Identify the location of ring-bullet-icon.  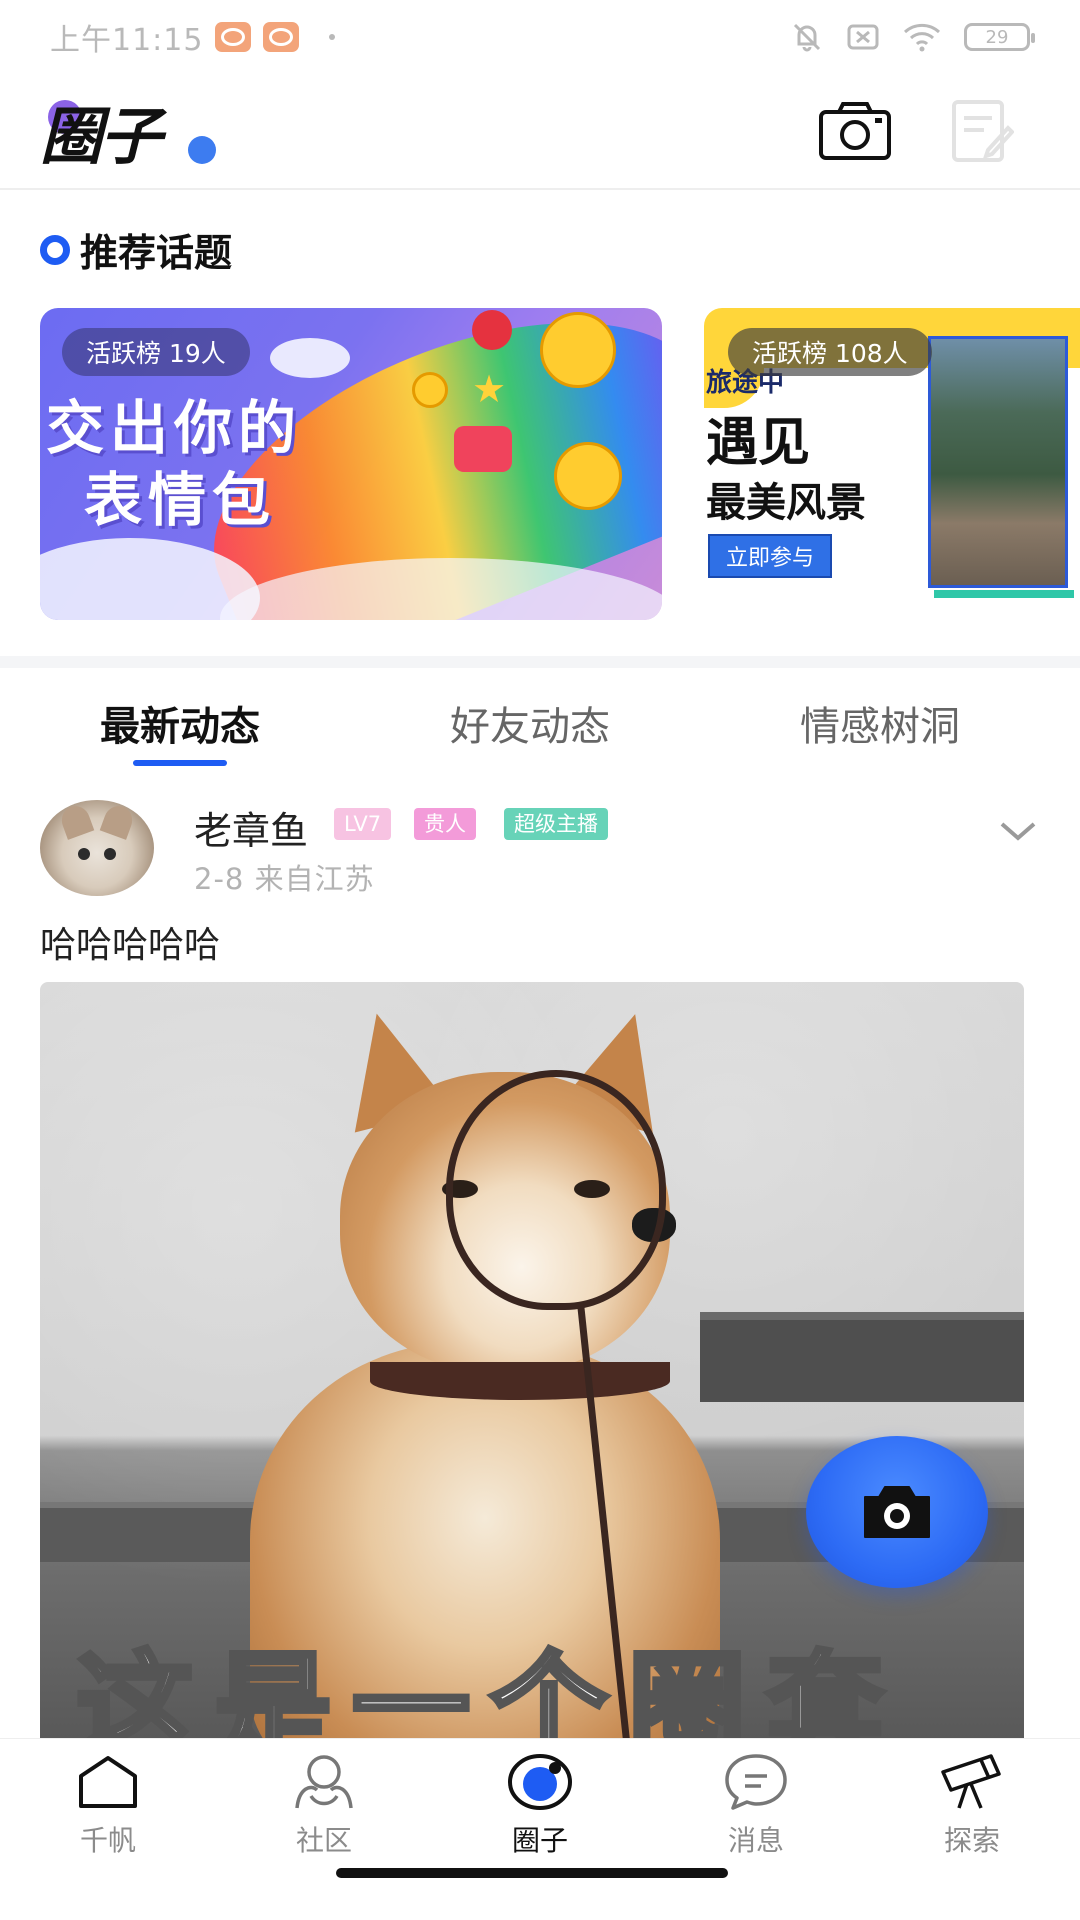
(55, 249).